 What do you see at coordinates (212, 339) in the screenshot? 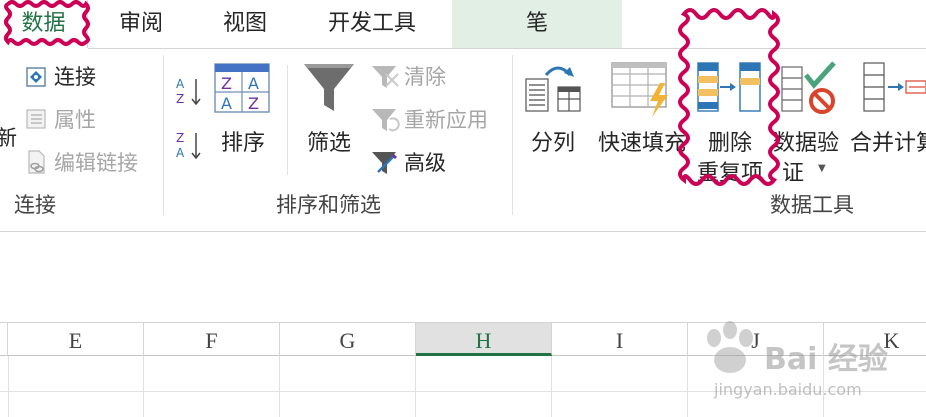
I see `column-header-f: F` at bounding box center [212, 339].